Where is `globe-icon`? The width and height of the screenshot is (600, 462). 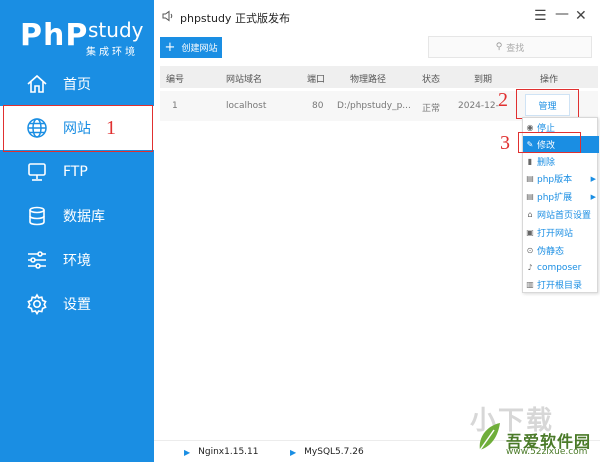
globe-icon is located at coordinates (37, 128).